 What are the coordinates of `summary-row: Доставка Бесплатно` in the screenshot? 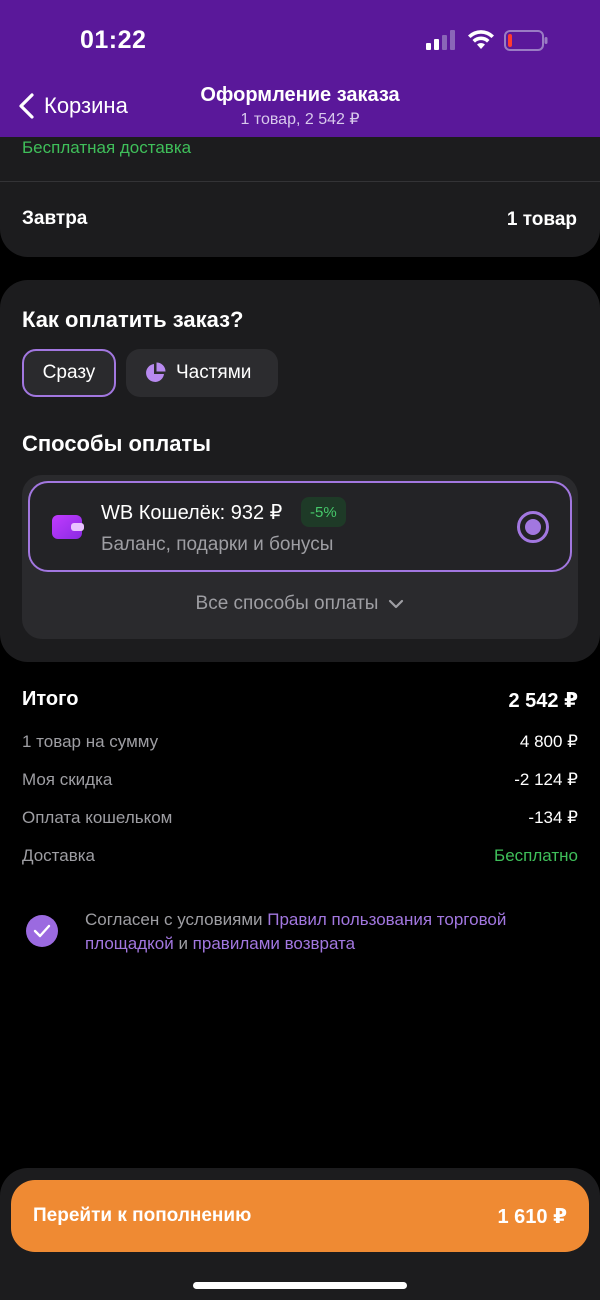 It's located at (300, 856).